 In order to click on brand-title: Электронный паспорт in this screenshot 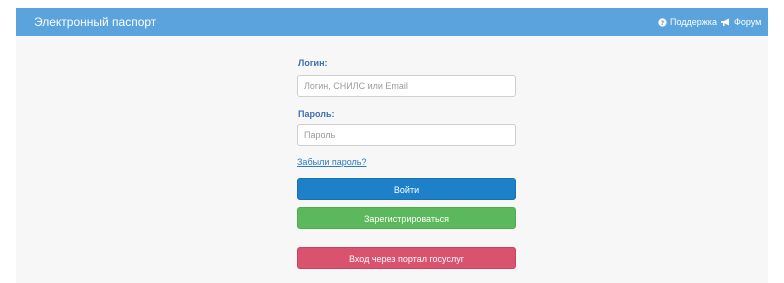, I will do `click(95, 22)`.